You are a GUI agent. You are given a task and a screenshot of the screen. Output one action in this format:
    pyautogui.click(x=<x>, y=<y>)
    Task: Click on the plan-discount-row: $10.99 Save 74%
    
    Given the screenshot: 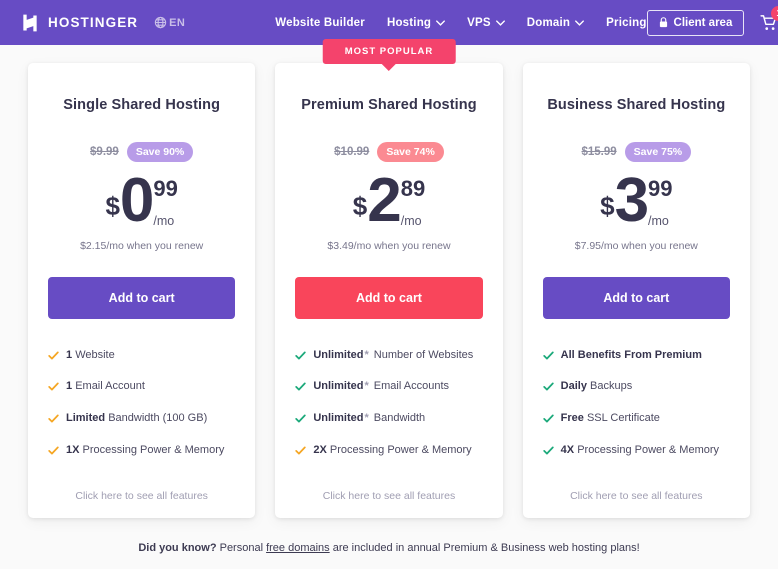 What is the action you would take?
    pyautogui.click(x=388, y=152)
    